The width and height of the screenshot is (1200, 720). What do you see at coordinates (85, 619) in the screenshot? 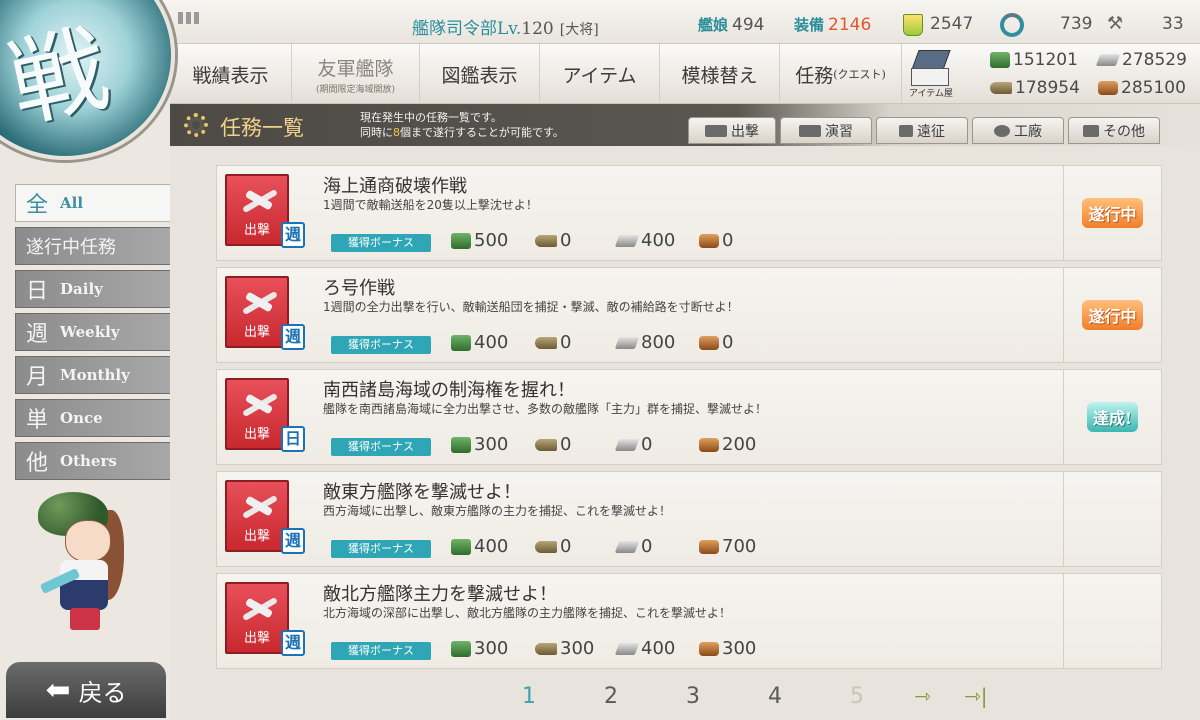
I see `character-legs` at bounding box center [85, 619].